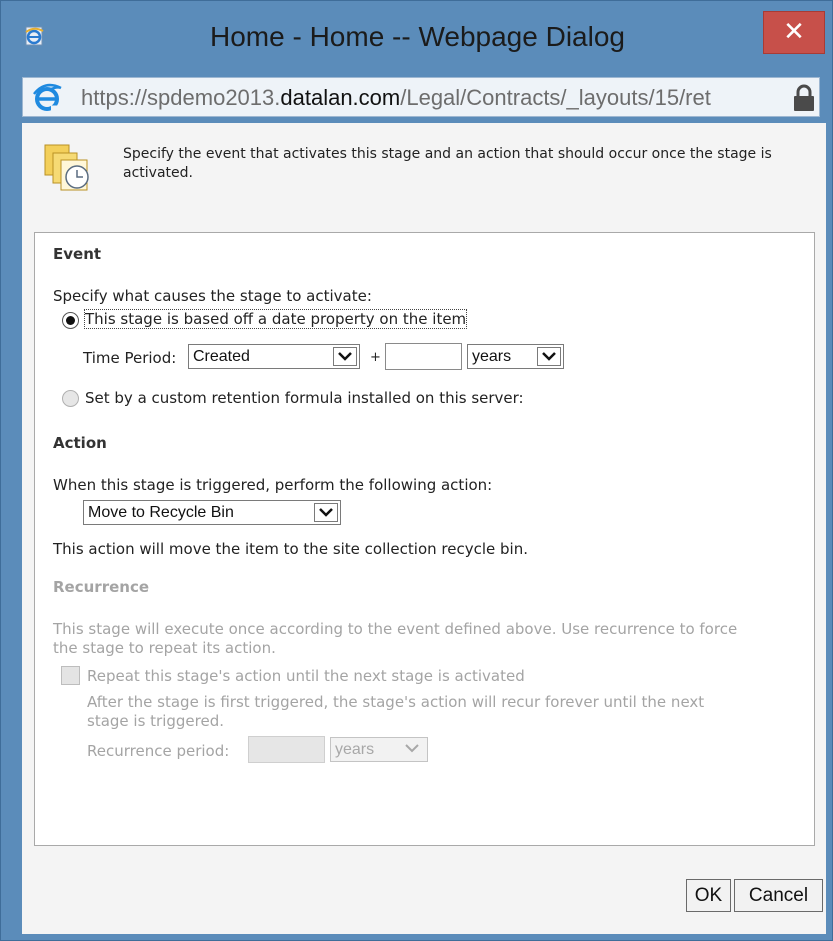 This screenshot has width=833, height=941. What do you see at coordinates (161, 512) in the screenshot?
I see `action-value: Move to Recycle Bin` at bounding box center [161, 512].